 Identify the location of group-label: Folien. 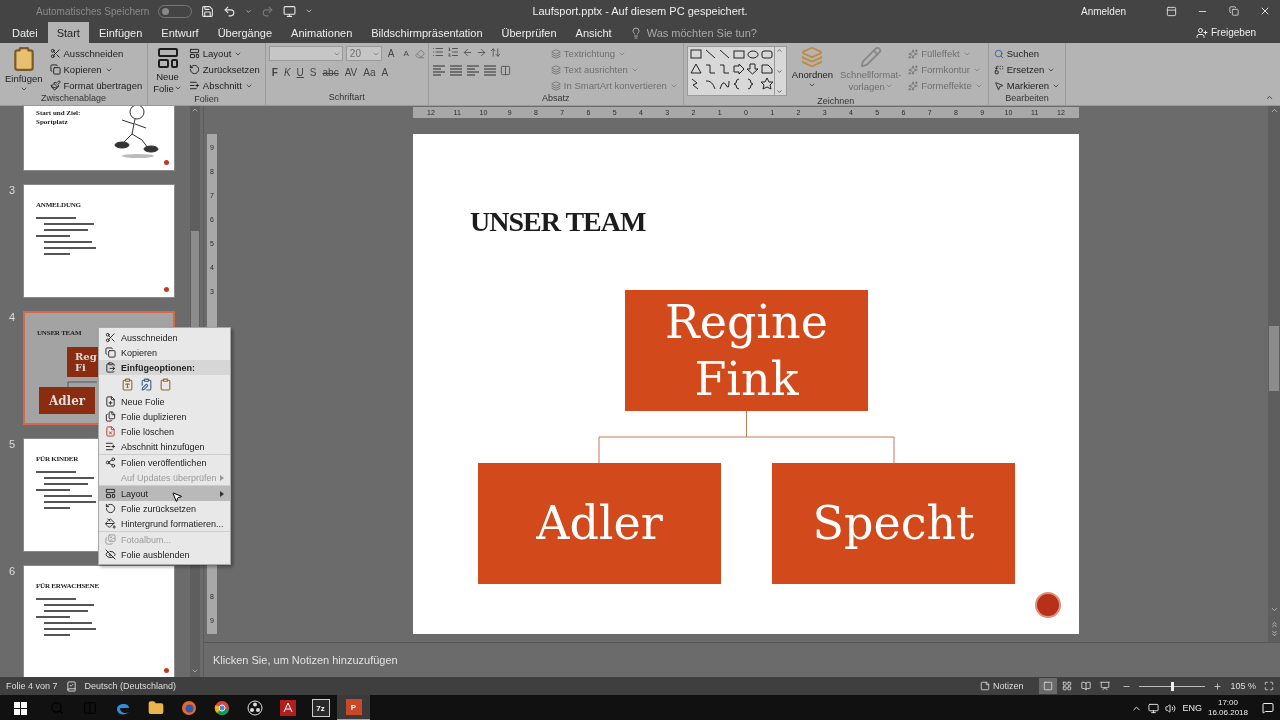
(206, 99).